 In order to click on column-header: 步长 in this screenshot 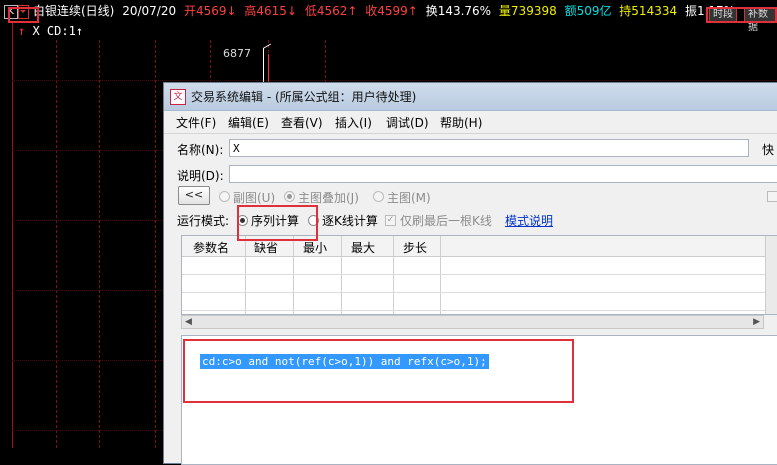, I will do `click(415, 248)`.